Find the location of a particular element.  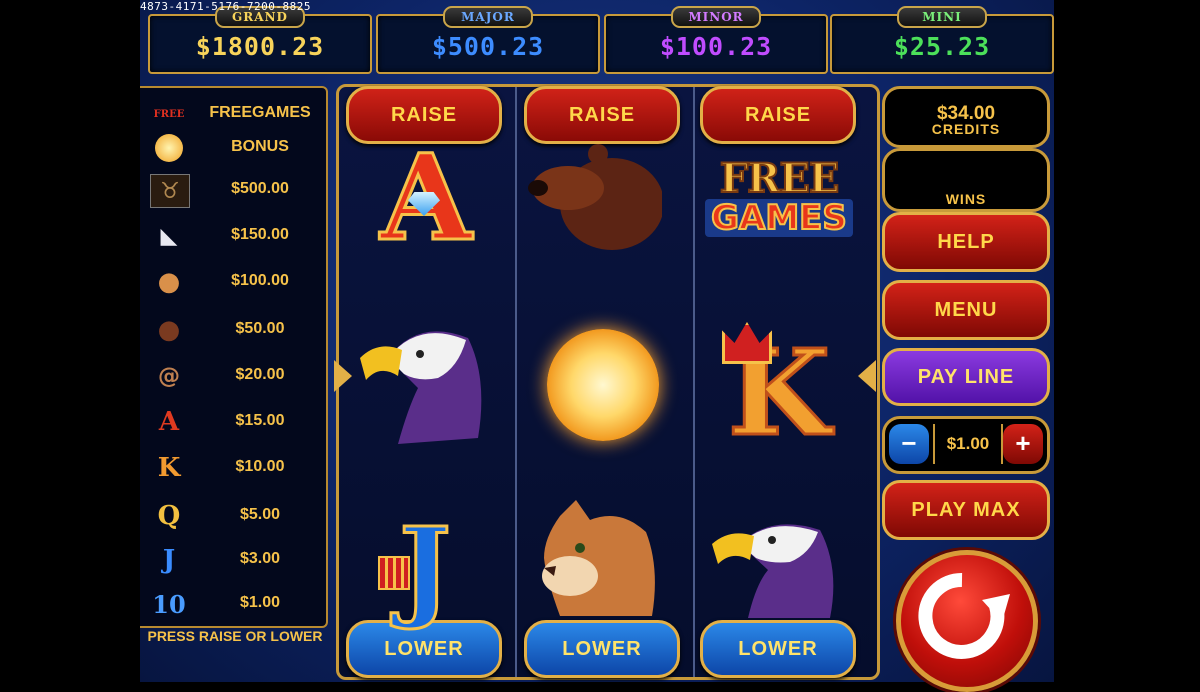

jack-icon: J is located at coordinates (169, 560).